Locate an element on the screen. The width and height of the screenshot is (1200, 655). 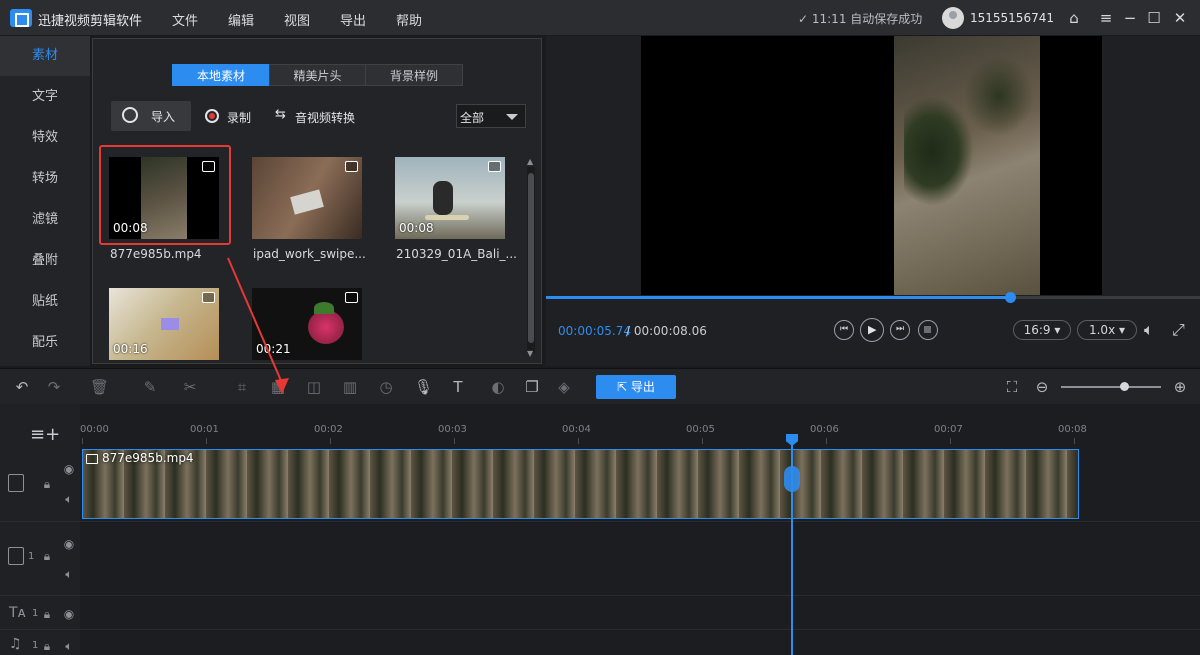
total-time: / 00:00:08.06 is located at coordinates (666, 331).